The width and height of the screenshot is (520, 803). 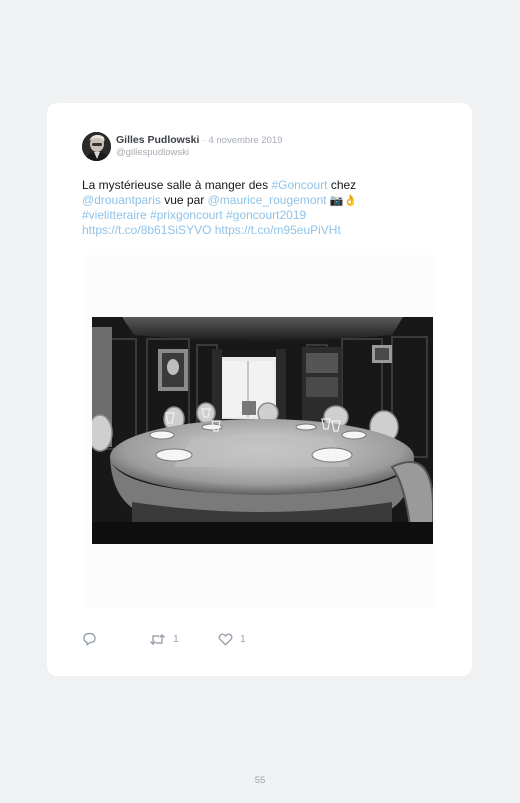 What do you see at coordinates (343, 200) in the screenshot?
I see `camera-ok-emoji: 📷👌` at bounding box center [343, 200].